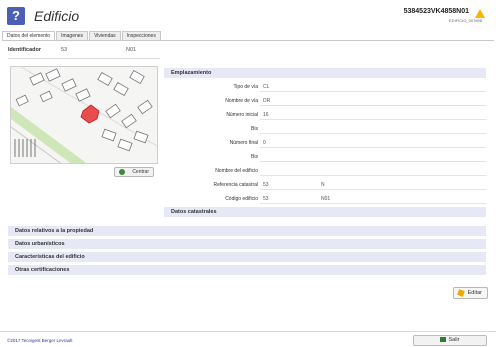 Image resolution: width=496 pixels, height=347 pixels. I want to click on tab-divider, so click(248, 40).